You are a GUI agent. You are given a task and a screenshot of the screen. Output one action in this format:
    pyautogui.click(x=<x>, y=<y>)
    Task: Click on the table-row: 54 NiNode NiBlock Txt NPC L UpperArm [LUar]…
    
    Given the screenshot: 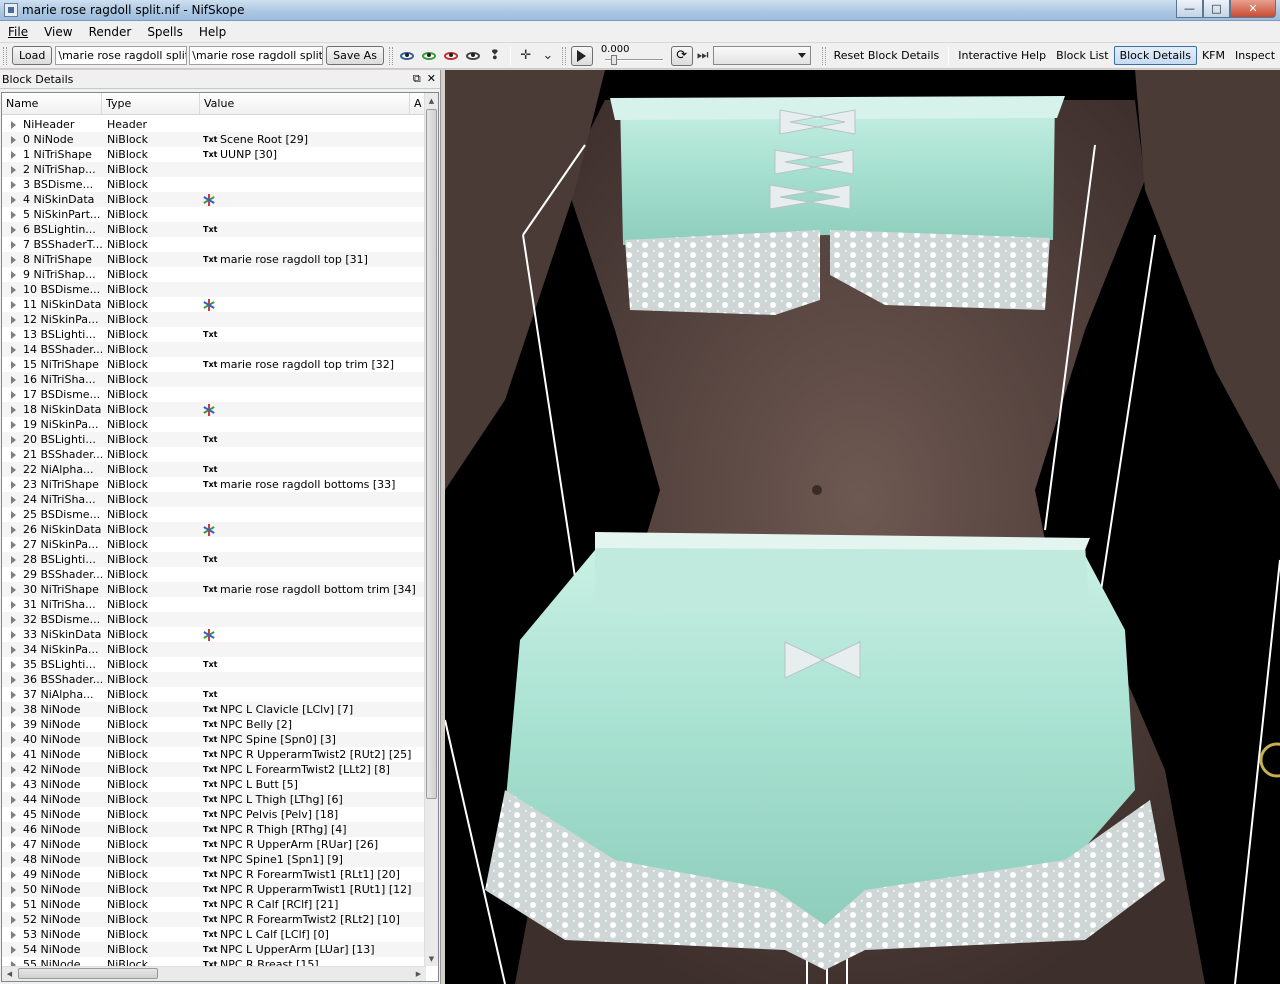 What is the action you would take?
    pyautogui.click(x=214, y=949)
    